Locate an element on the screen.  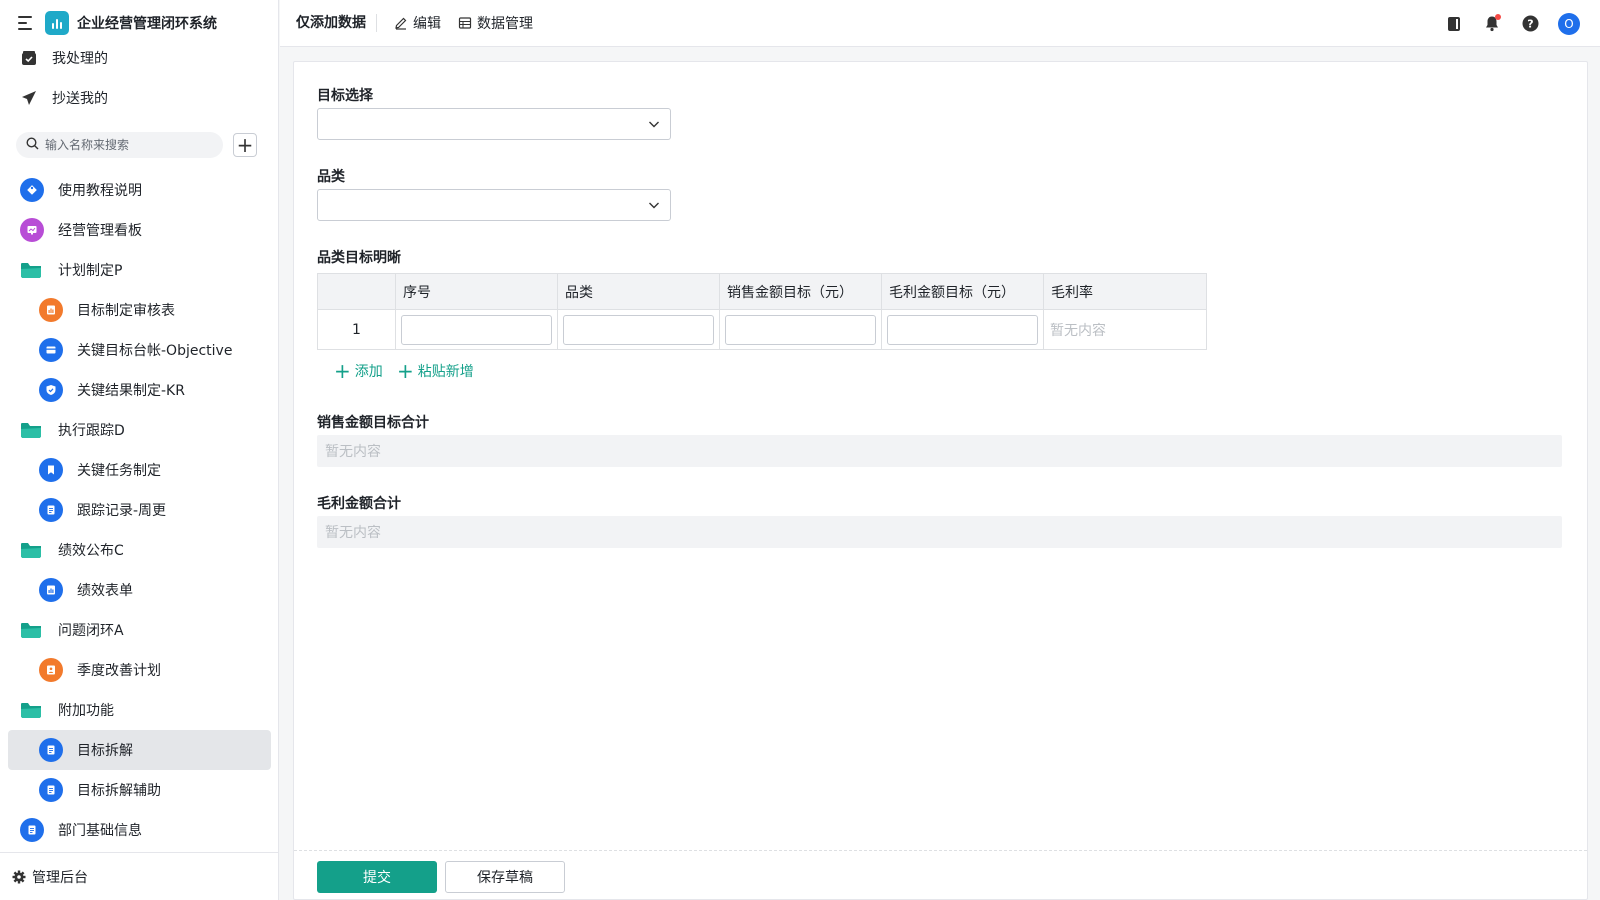
search-input is located at coordinates (130, 145).